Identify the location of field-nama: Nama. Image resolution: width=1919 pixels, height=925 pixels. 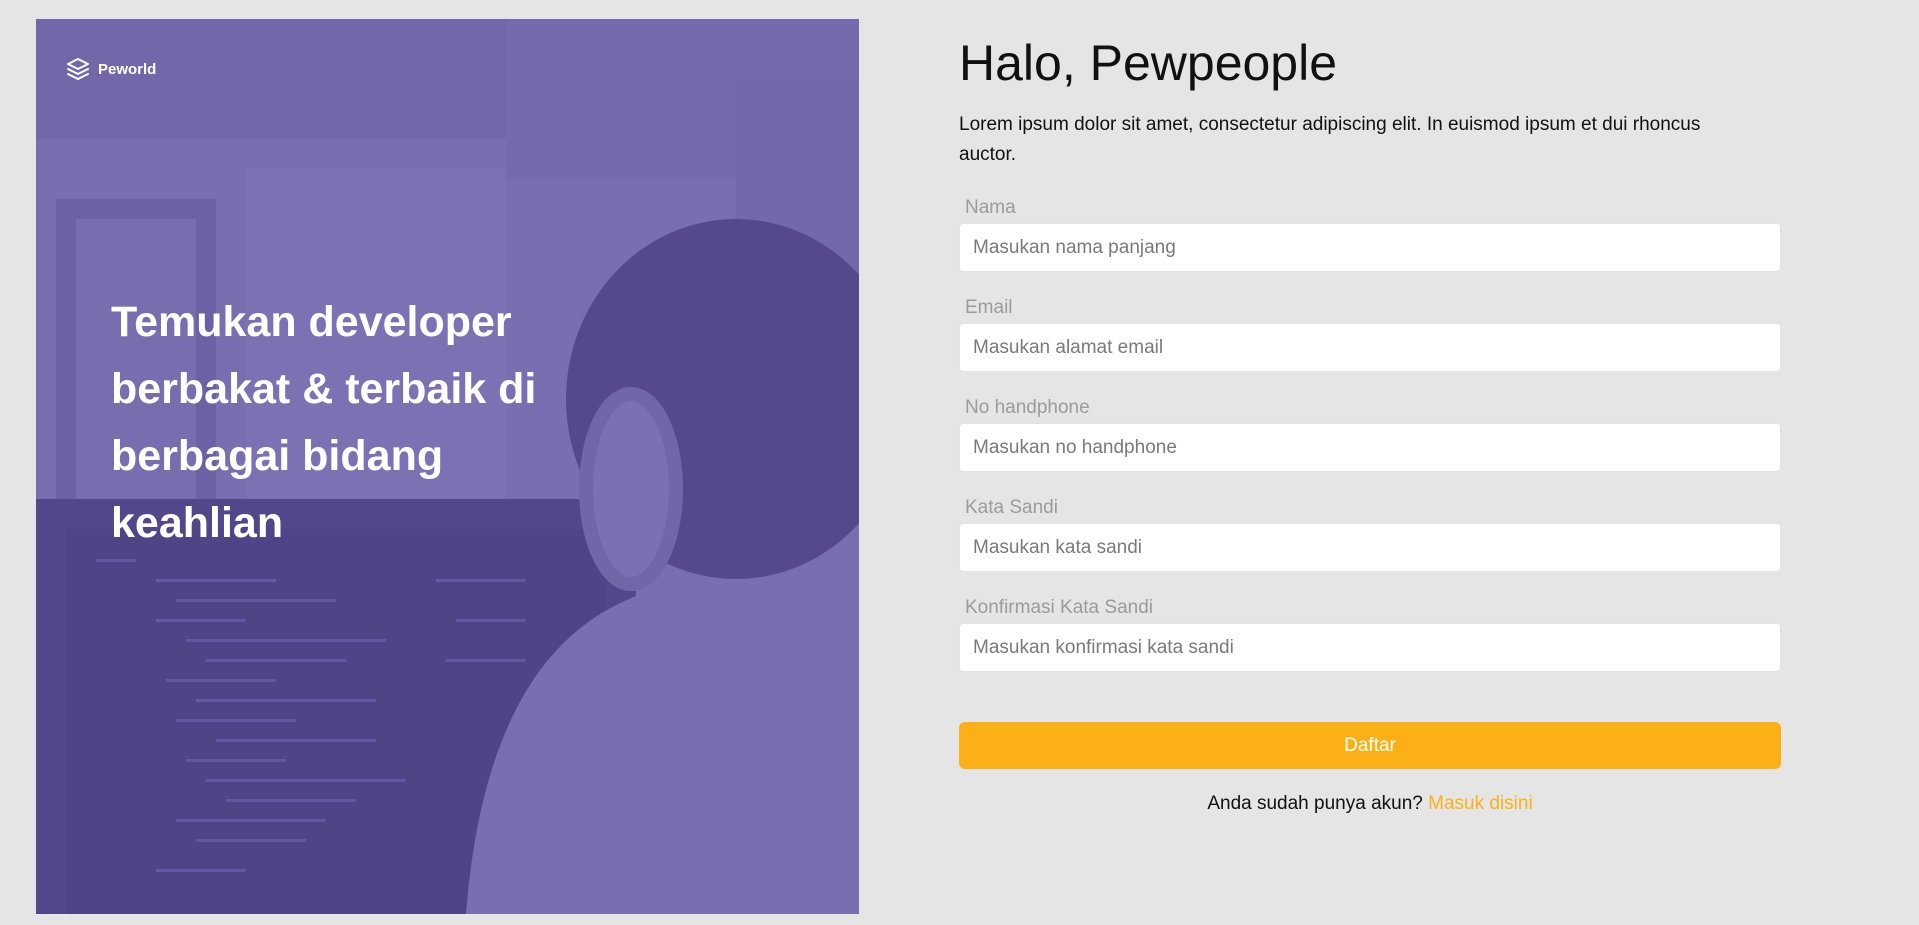
(1370, 234).